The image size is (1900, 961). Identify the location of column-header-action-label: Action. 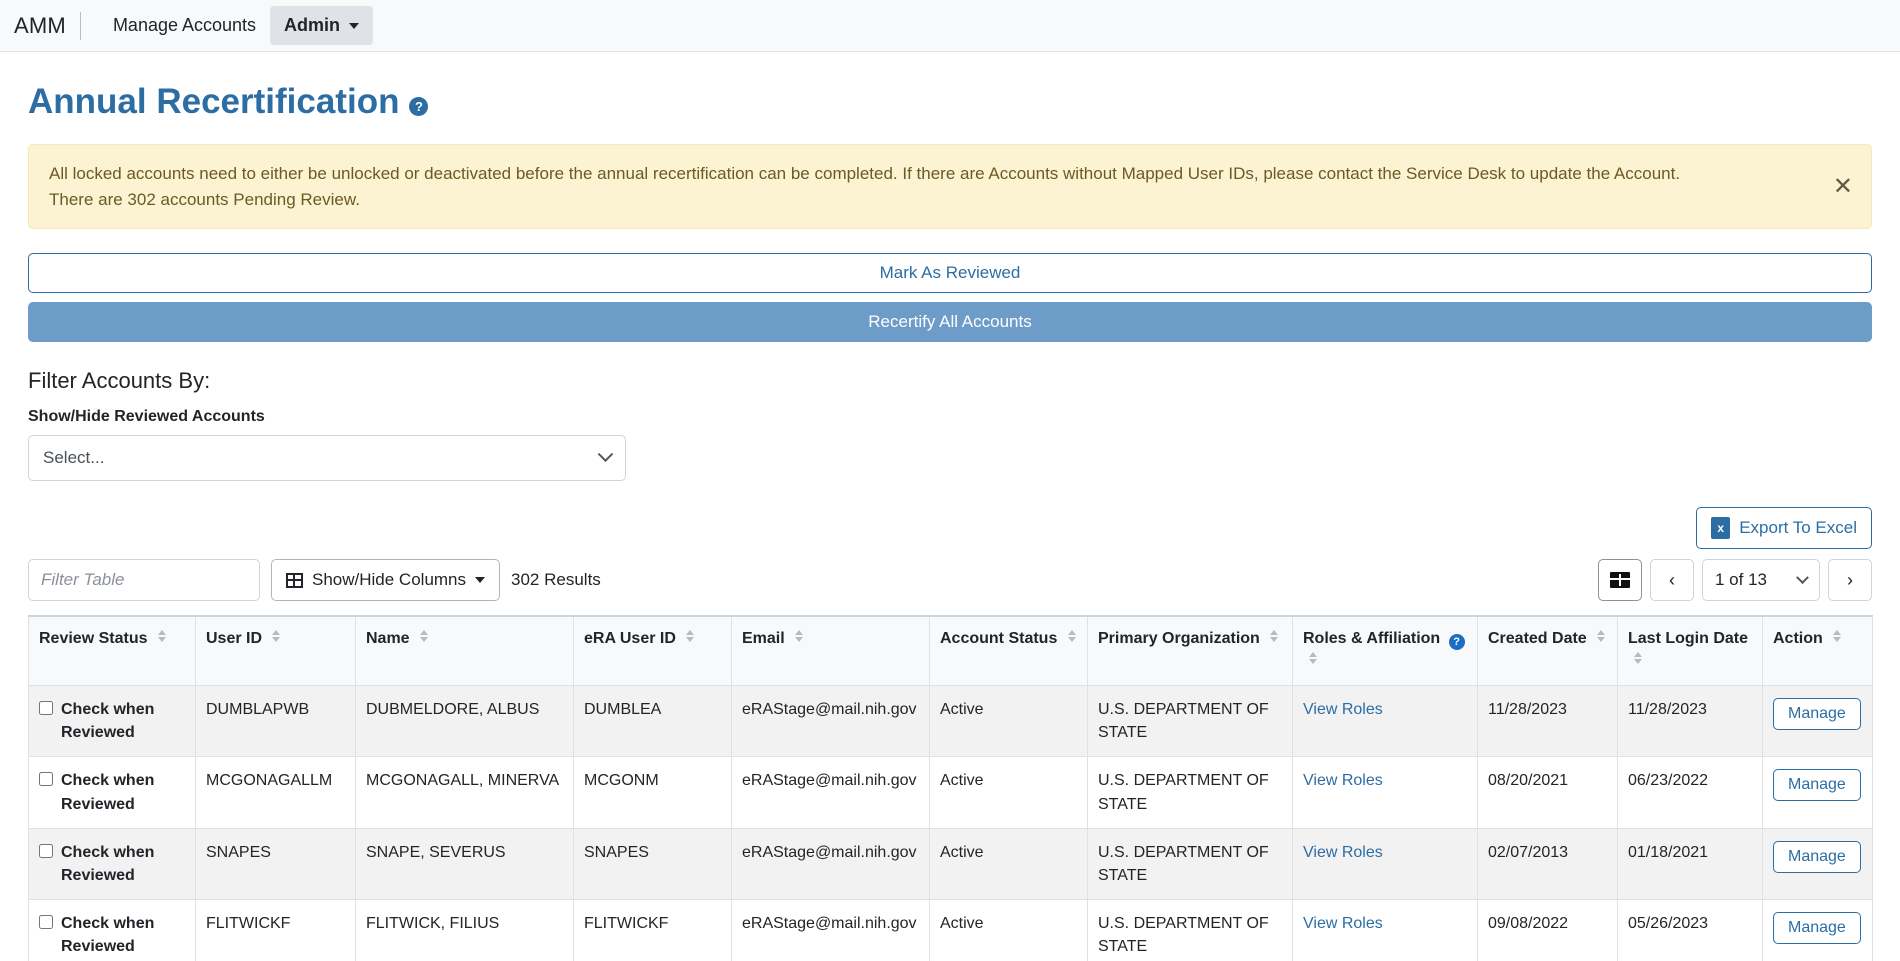
(1798, 638).